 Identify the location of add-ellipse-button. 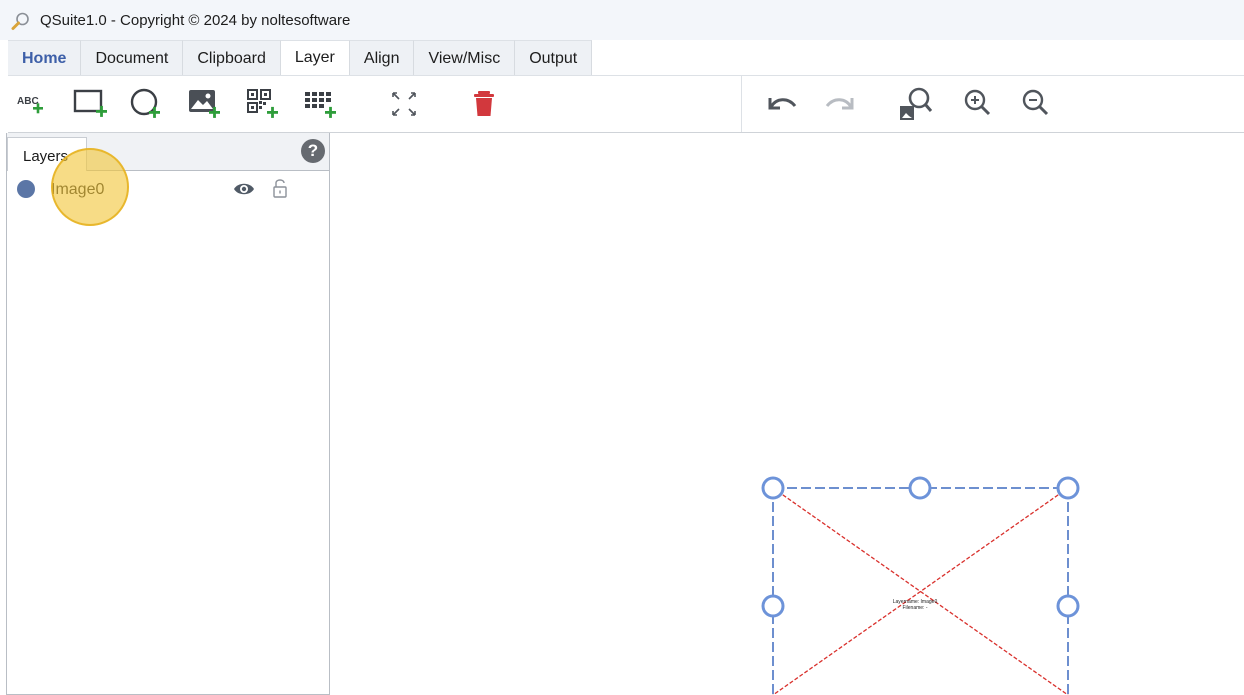
(146, 104).